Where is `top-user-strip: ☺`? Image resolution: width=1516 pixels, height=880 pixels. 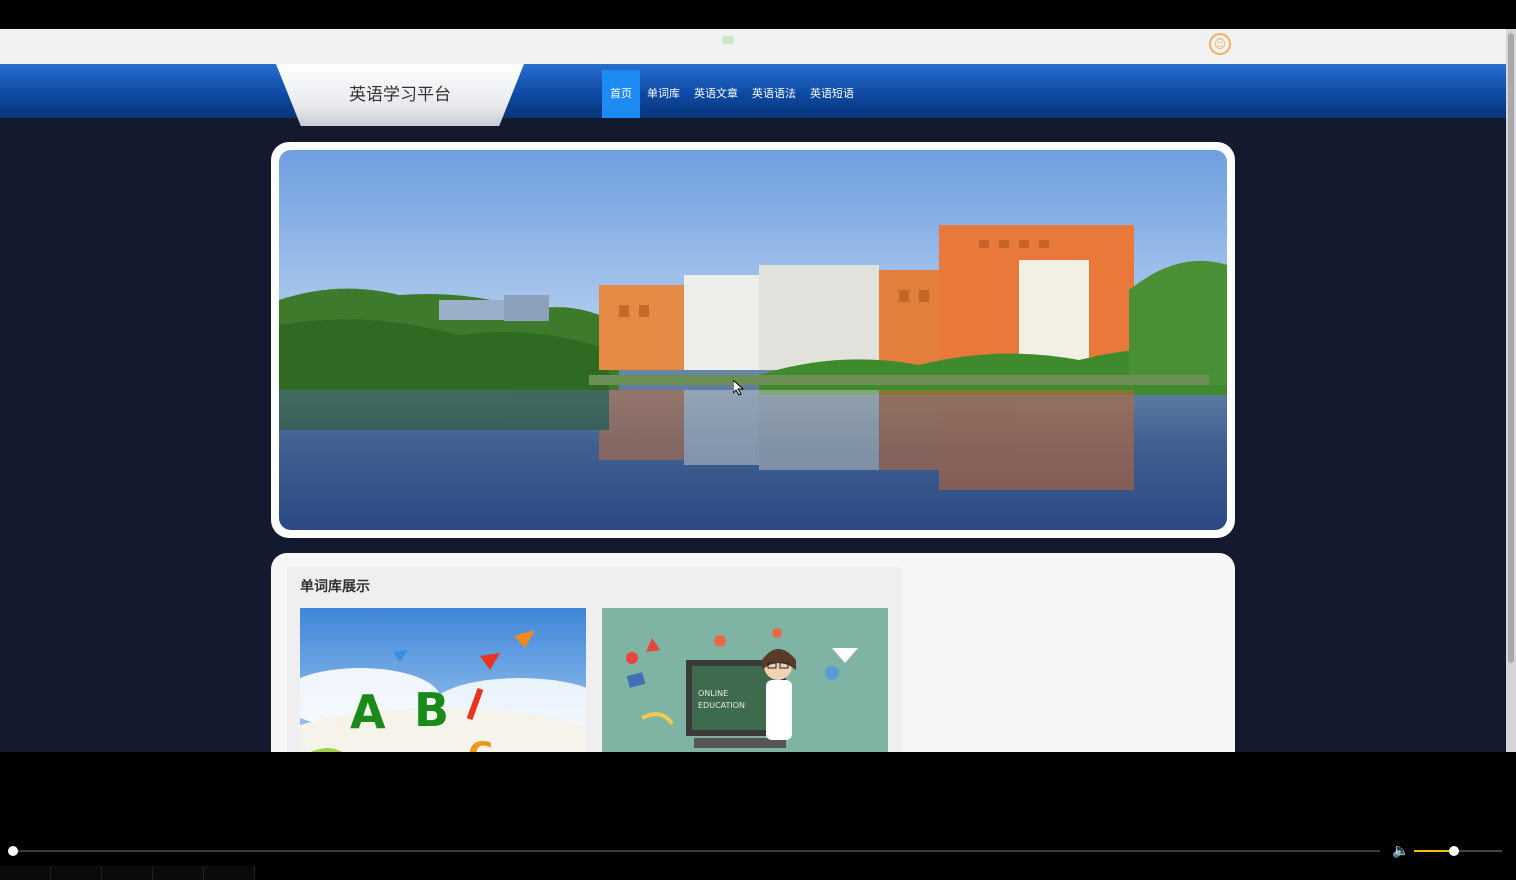 top-user-strip: ☺ is located at coordinates (753, 46).